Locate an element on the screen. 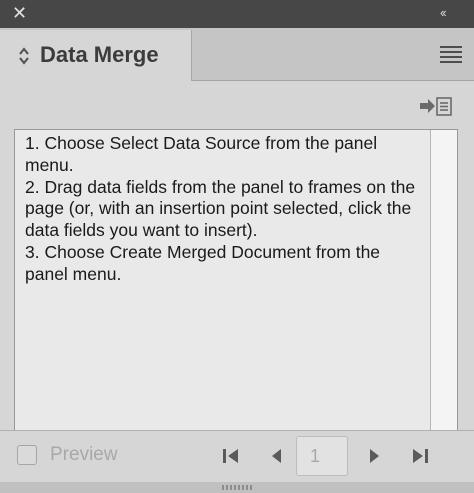 Image resolution: width=474 pixels, height=493 pixels. insert-field-icon is located at coordinates (436, 106).